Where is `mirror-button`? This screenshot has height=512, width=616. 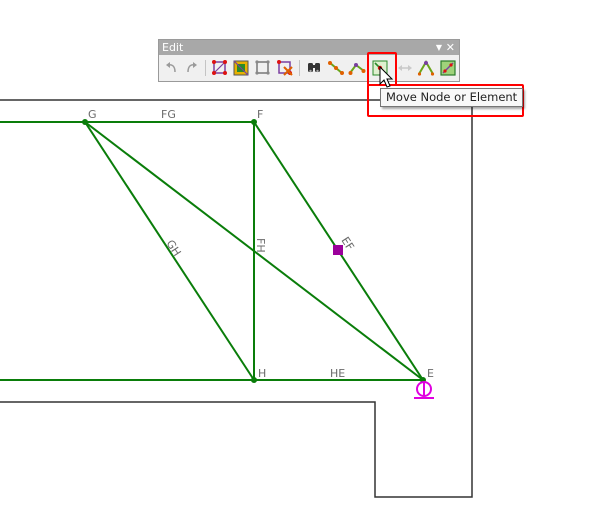 mirror-button is located at coordinates (405, 68).